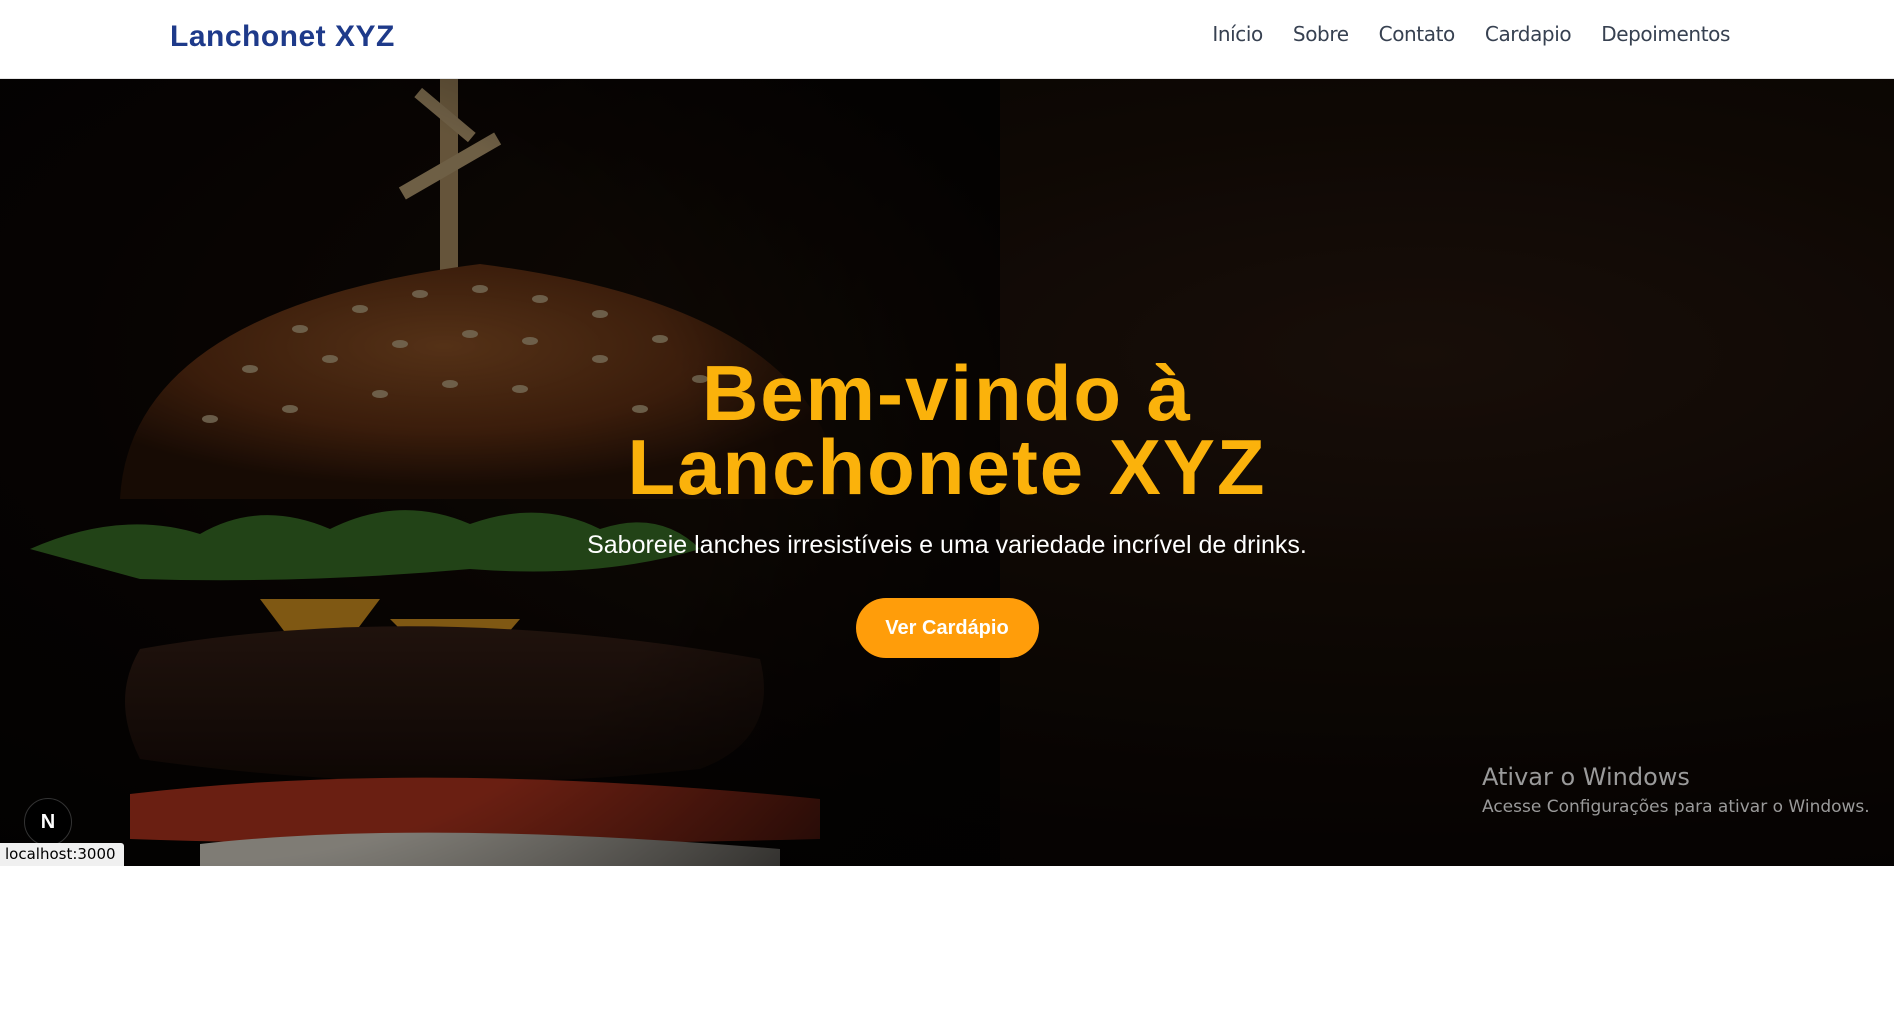  Describe the element at coordinates (1528, 34) in the screenshot. I see `nav-link-cardapio: Cardapio` at that location.